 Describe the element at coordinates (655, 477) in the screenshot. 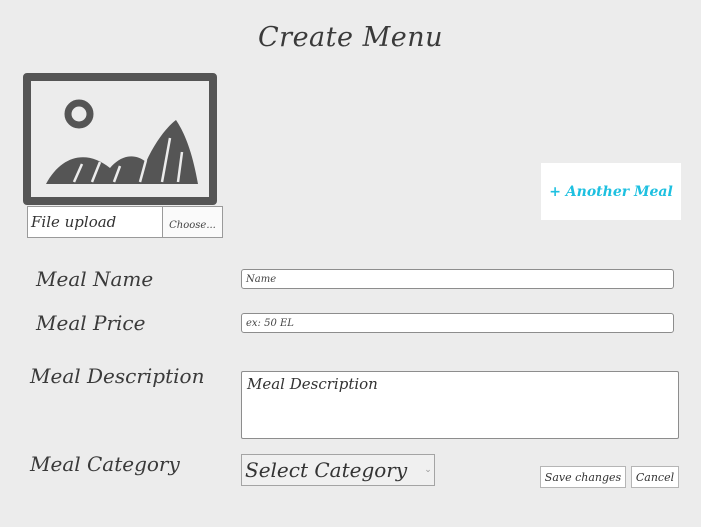

I see `cancel-button: Cancel` at that location.